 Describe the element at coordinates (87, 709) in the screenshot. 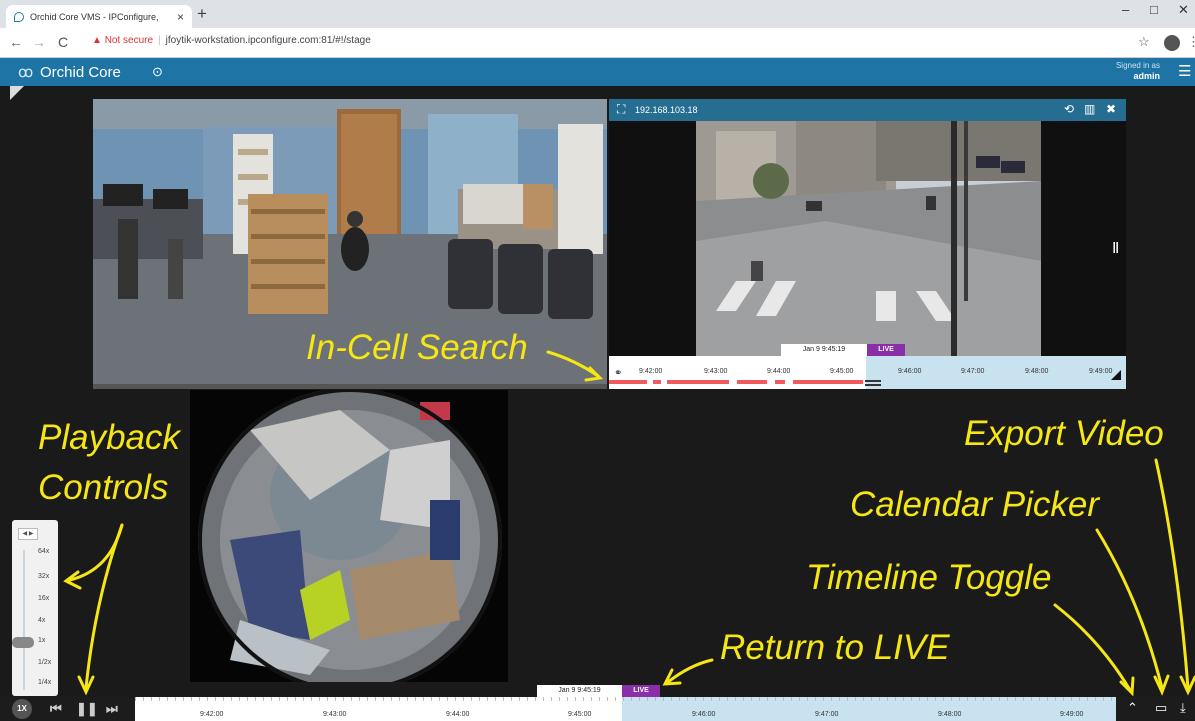

I see `play-pause-icon: ❚❚` at that location.